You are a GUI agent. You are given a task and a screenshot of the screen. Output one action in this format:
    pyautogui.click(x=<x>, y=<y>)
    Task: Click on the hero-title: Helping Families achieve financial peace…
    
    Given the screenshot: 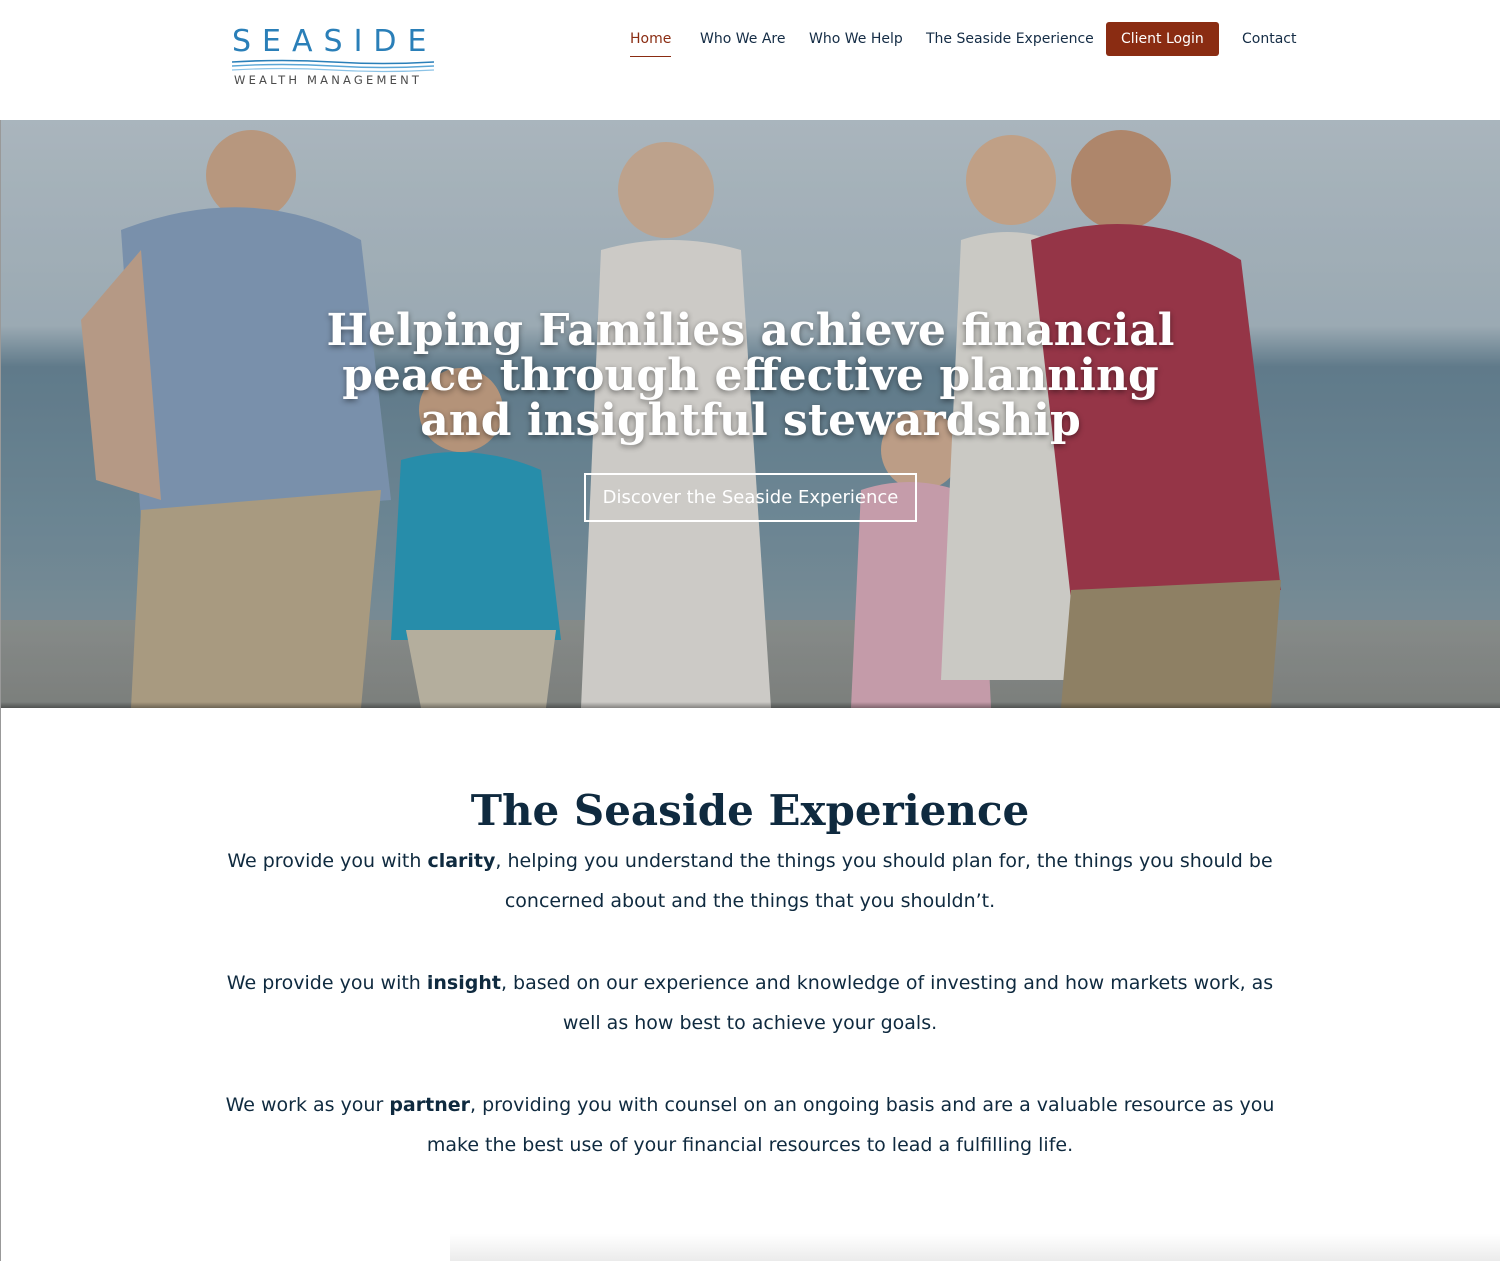 What is the action you would take?
    pyautogui.click(x=750, y=375)
    